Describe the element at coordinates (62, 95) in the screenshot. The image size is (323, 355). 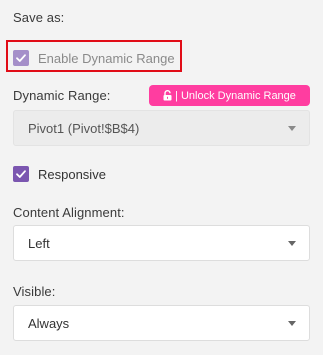
I see `dynamic-range-label: Dynamic Range:` at that location.